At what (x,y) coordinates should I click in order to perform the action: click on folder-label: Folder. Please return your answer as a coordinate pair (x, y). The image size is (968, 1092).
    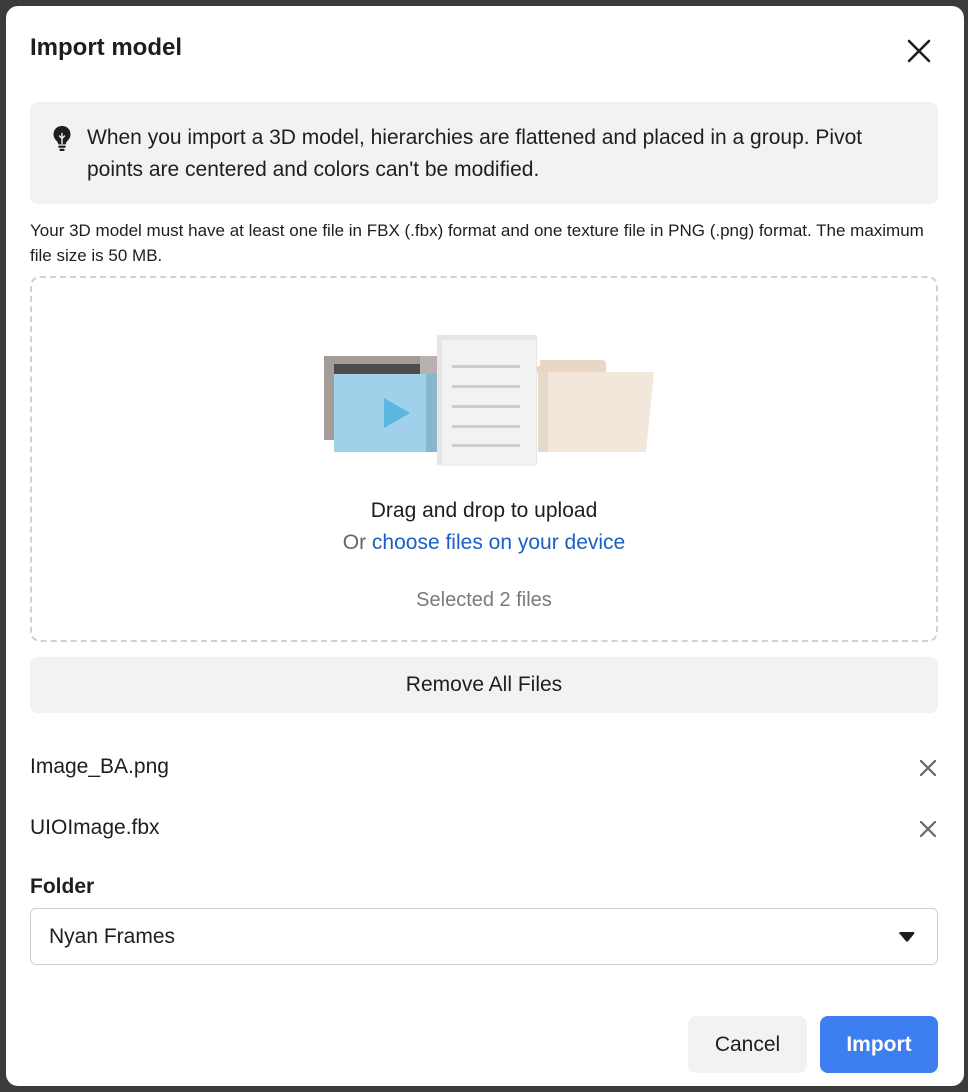
    Looking at the image, I should click on (62, 886).